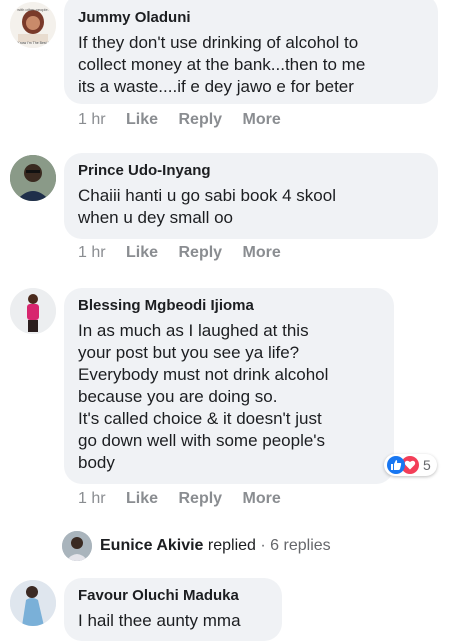 The image size is (450, 641). I want to click on comment-author: Favour Oluchi Maduka, so click(173, 596).